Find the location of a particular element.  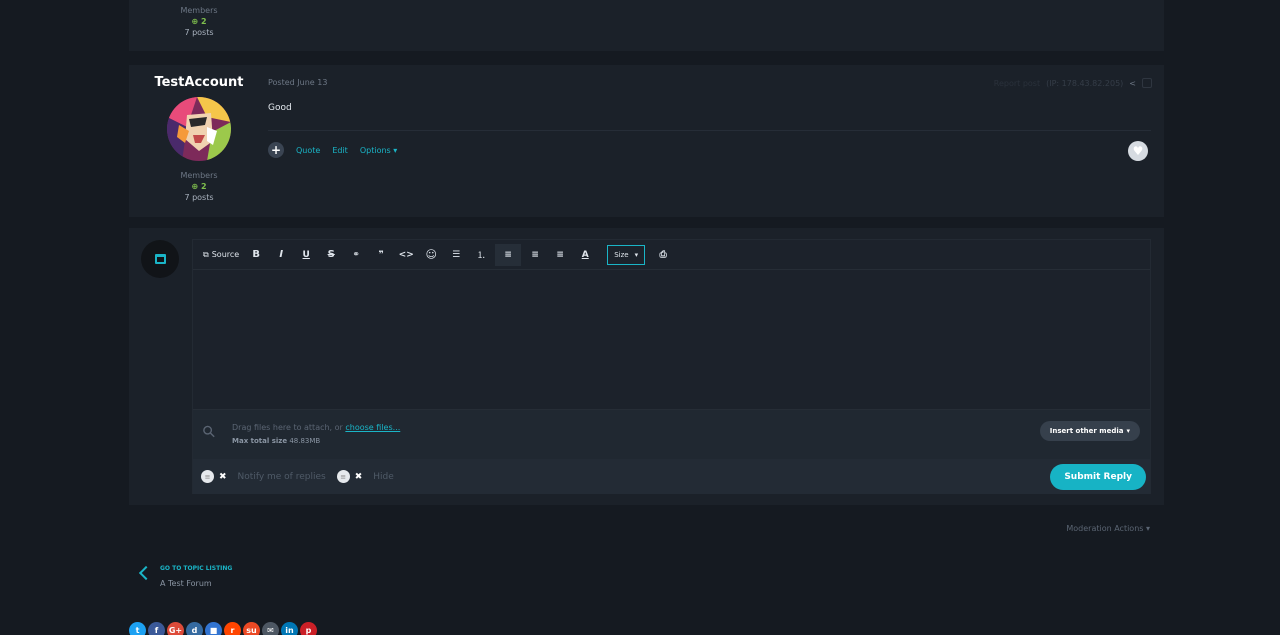

delicious-share-icon: ■ is located at coordinates (213, 628).